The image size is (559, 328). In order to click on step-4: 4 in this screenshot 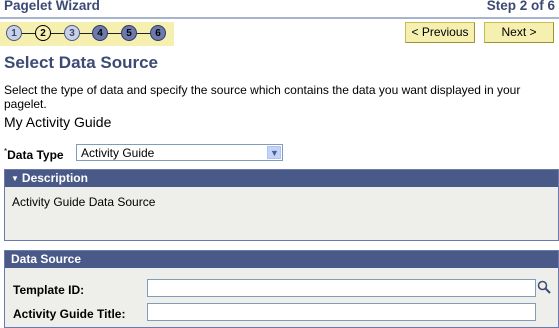, I will do `click(100, 33)`.